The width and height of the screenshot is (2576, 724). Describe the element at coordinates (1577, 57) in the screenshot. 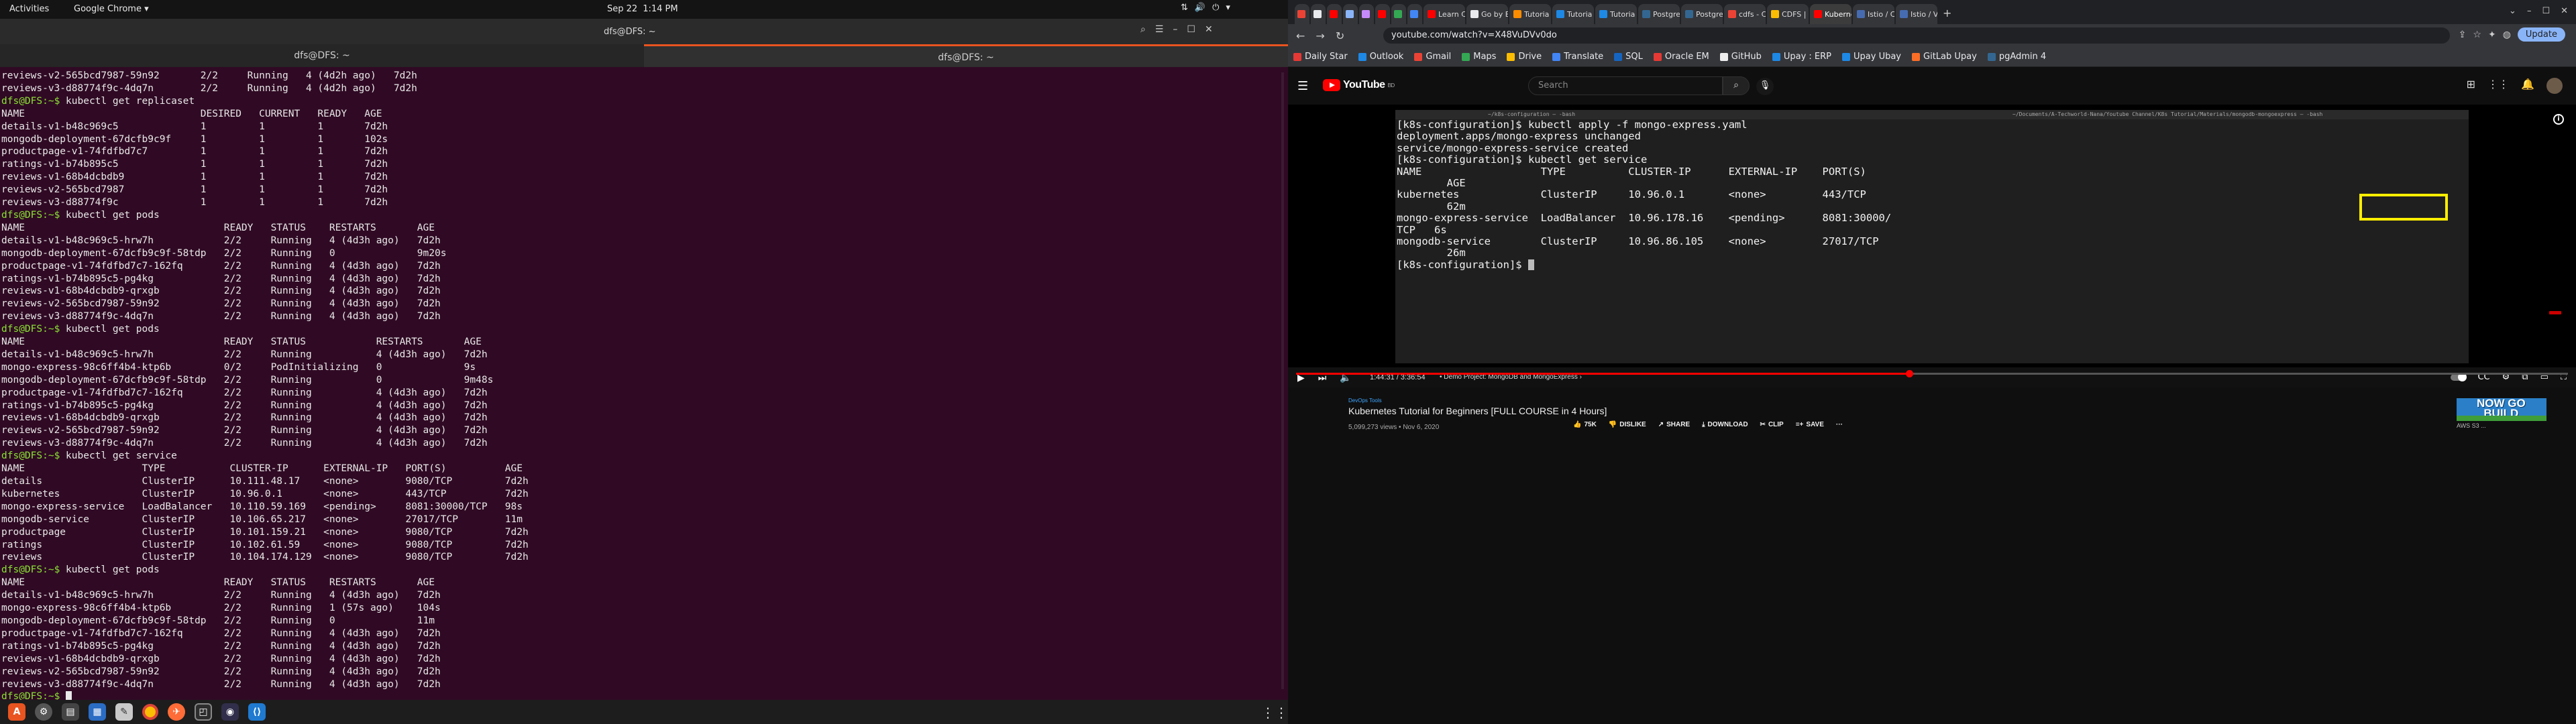

I see `bookmark-item: Translate` at that location.